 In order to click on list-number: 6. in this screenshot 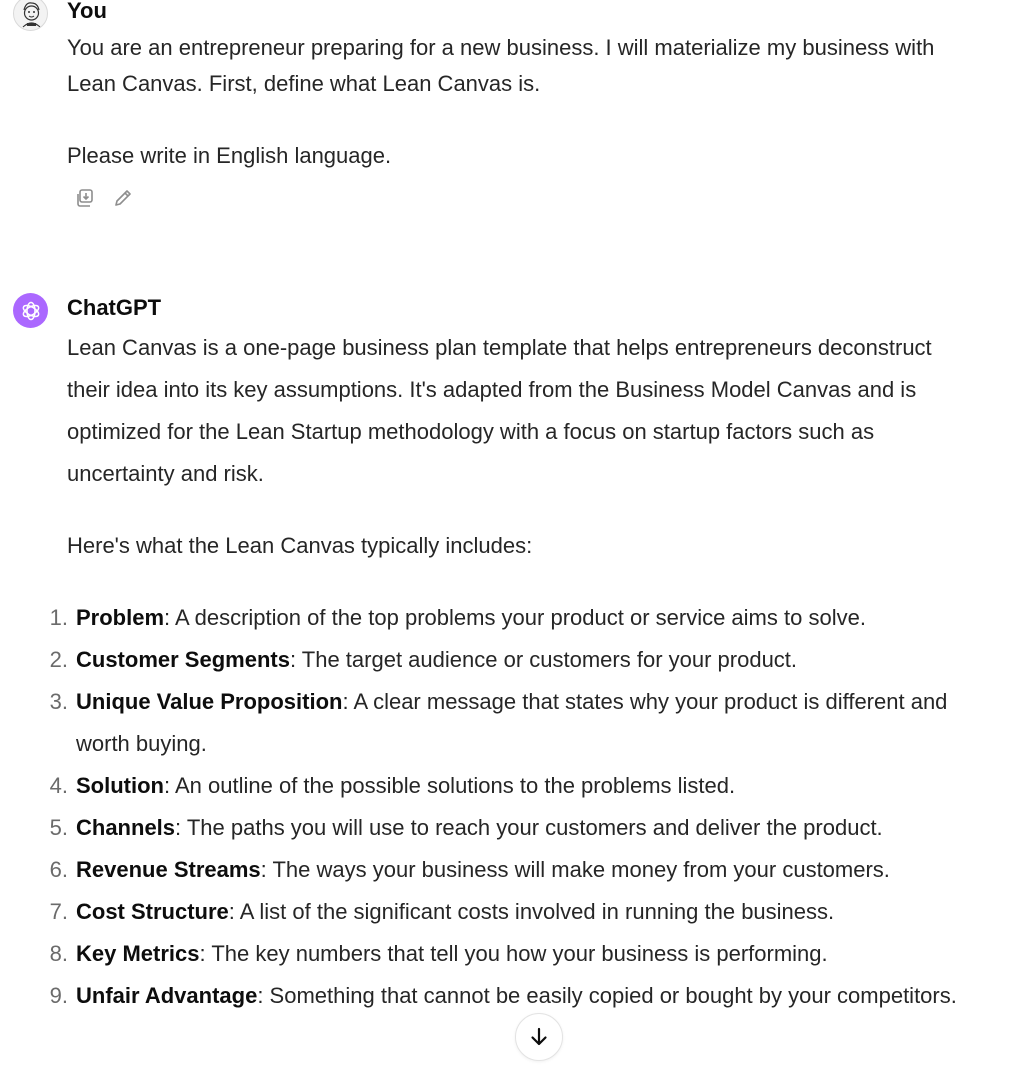, I will do `click(58, 869)`.